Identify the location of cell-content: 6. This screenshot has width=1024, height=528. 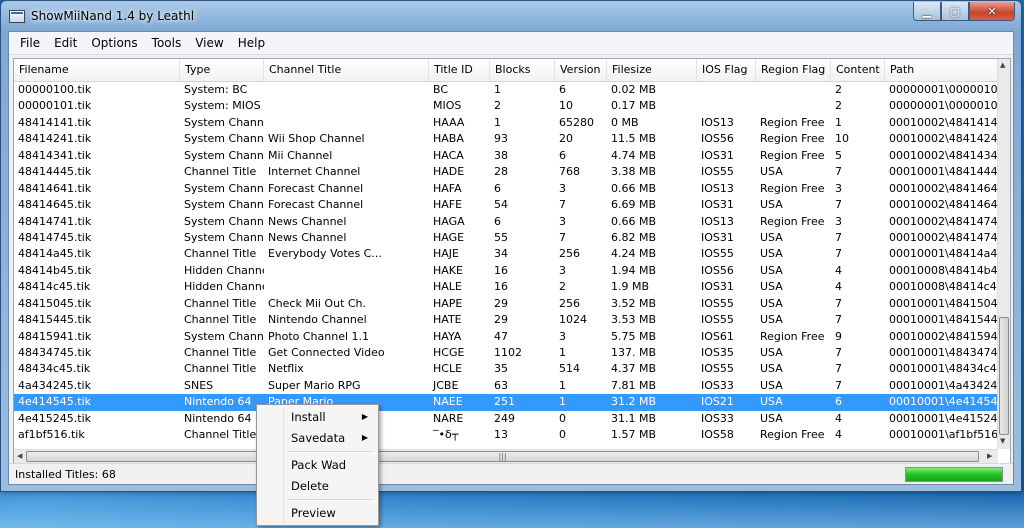
(838, 402).